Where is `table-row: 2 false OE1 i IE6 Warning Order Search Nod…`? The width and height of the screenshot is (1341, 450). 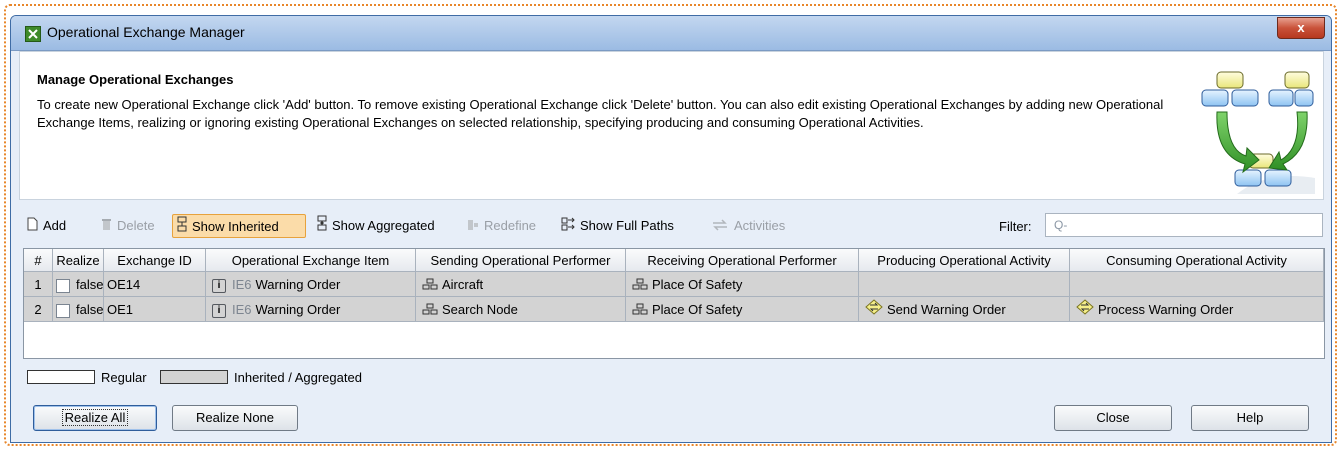 table-row: 2 false OE1 i IE6 Warning Order Search Nod… is located at coordinates (674, 309).